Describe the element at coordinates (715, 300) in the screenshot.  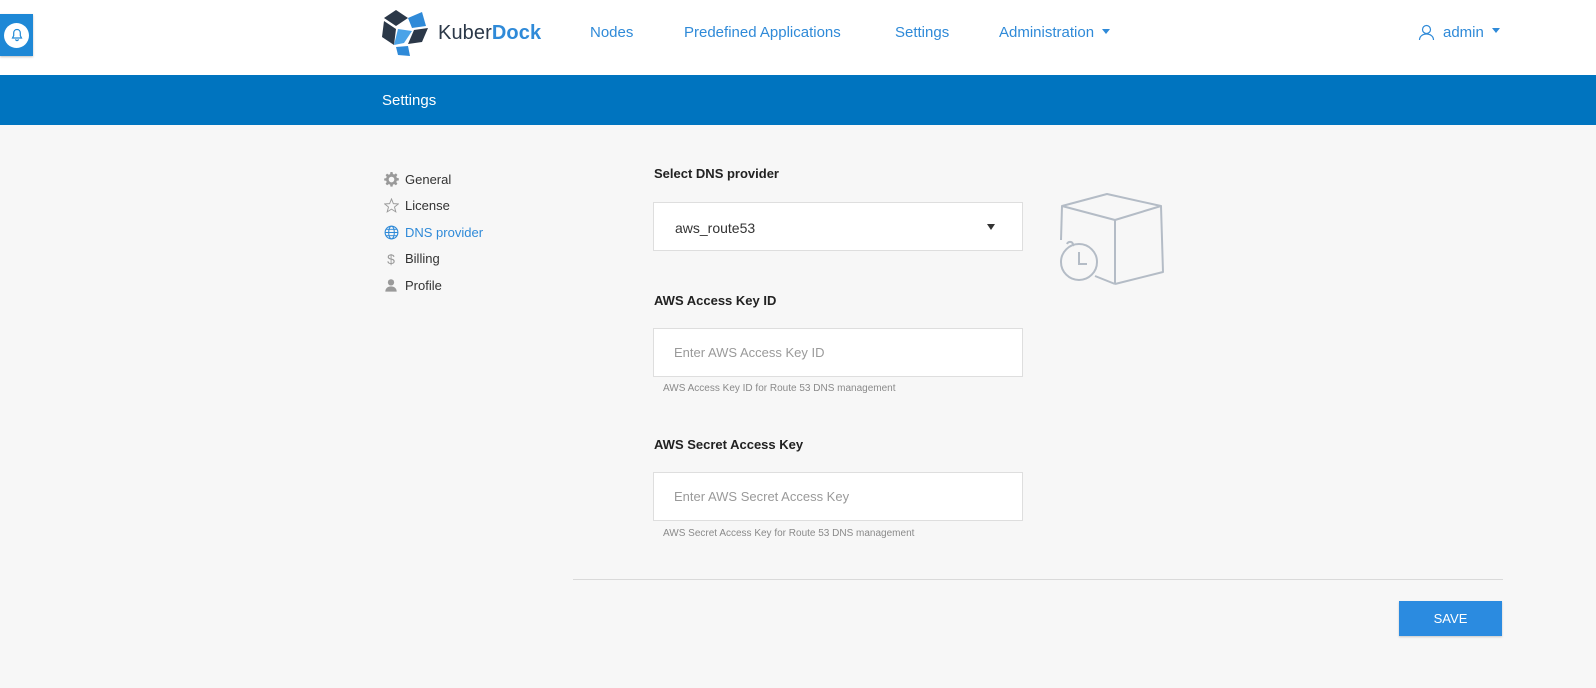
I see `aws-access-key-id-label: AWS Access Key ID` at that location.